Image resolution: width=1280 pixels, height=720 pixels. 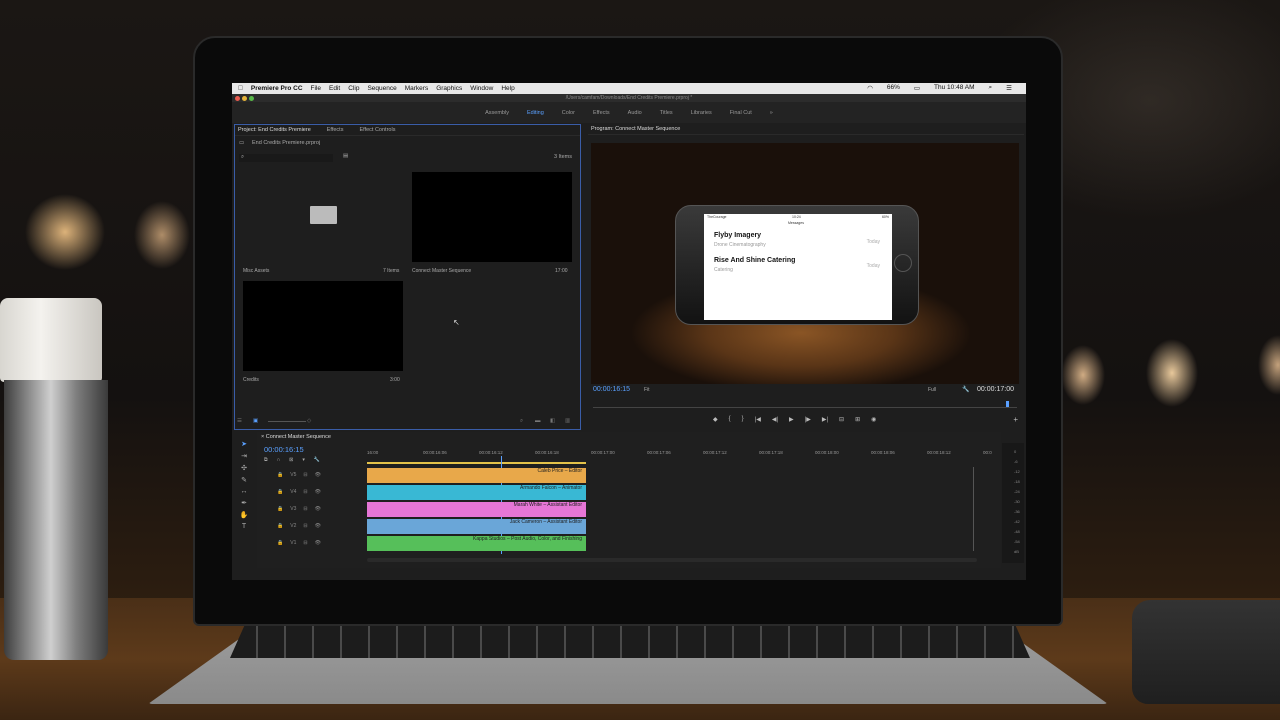 I want to click on overwrite-icon: ⊞, so click(x=857, y=419).